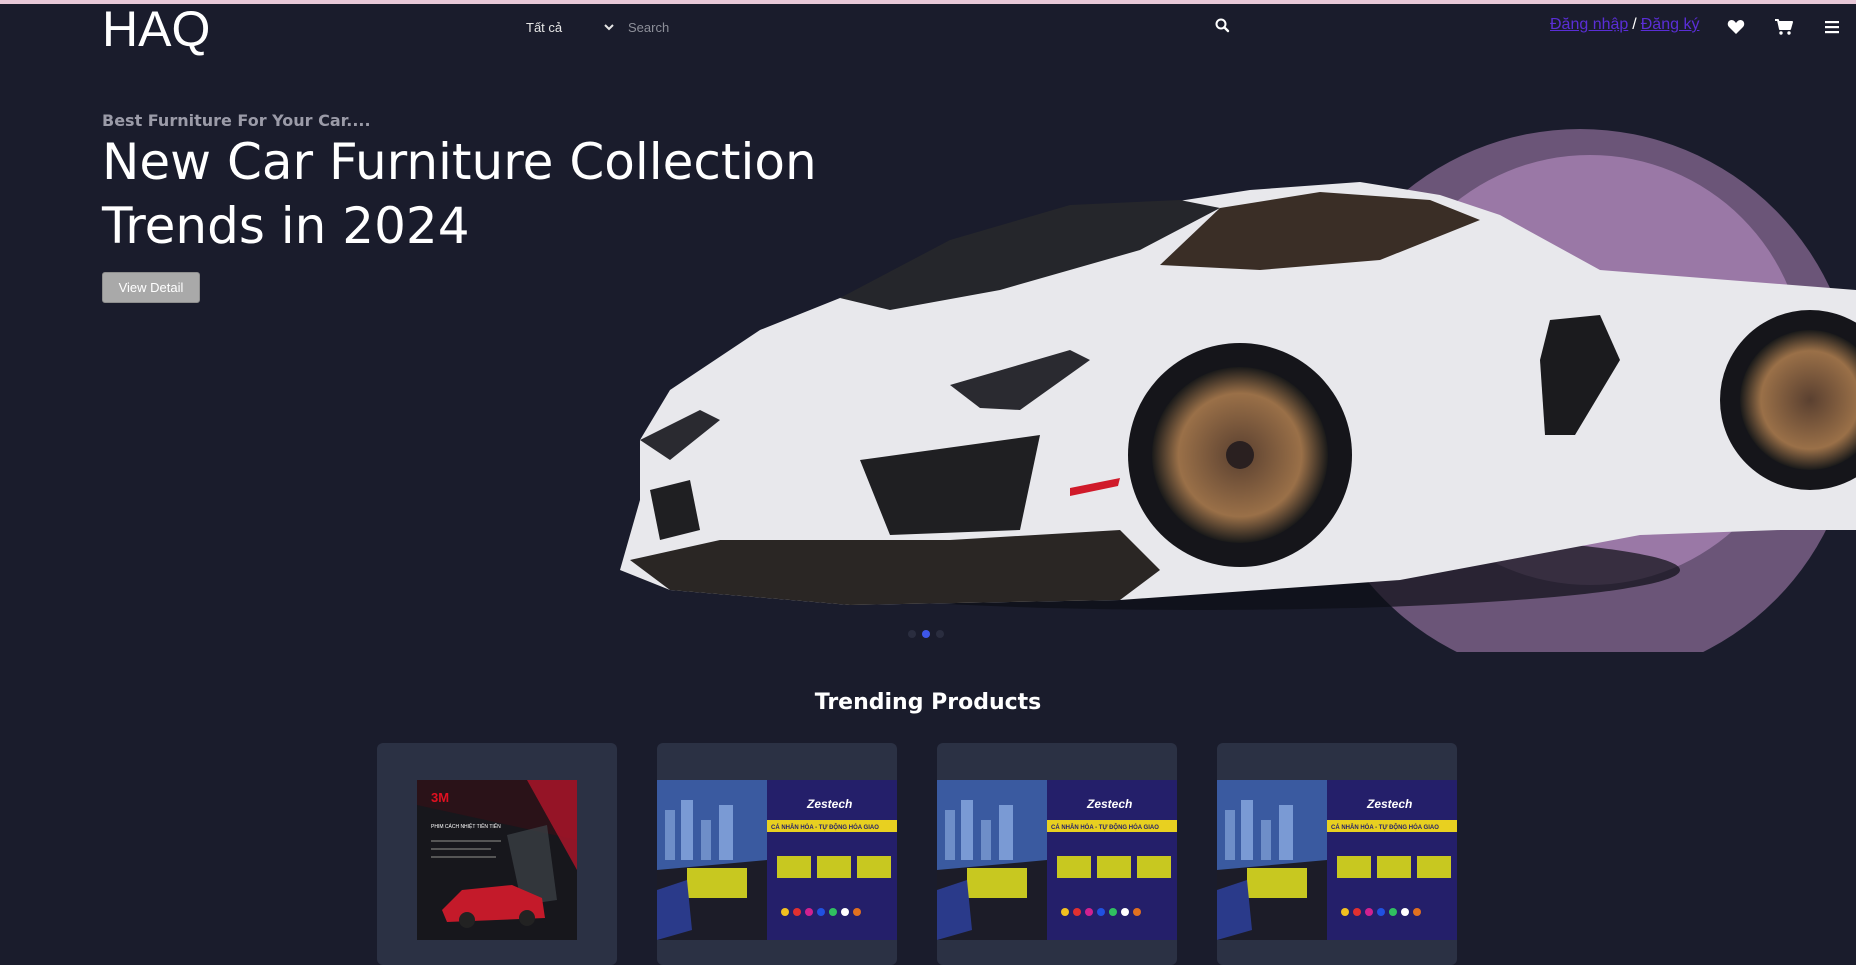 The width and height of the screenshot is (1856, 965). What do you see at coordinates (928, 702) in the screenshot?
I see `trending-title: Trending Products` at bounding box center [928, 702].